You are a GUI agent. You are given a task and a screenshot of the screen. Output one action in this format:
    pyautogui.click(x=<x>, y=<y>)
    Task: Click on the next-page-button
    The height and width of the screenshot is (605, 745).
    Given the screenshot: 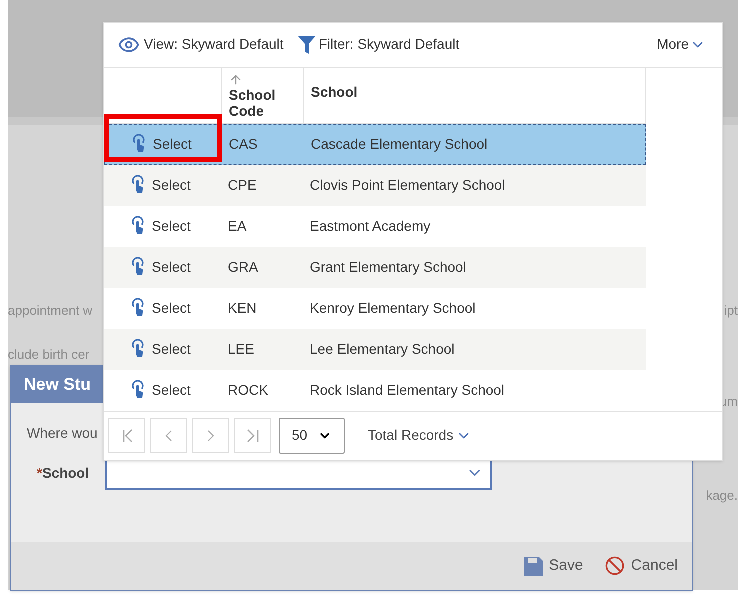 What is the action you would take?
    pyautogui.click(x=210, y=436)
    